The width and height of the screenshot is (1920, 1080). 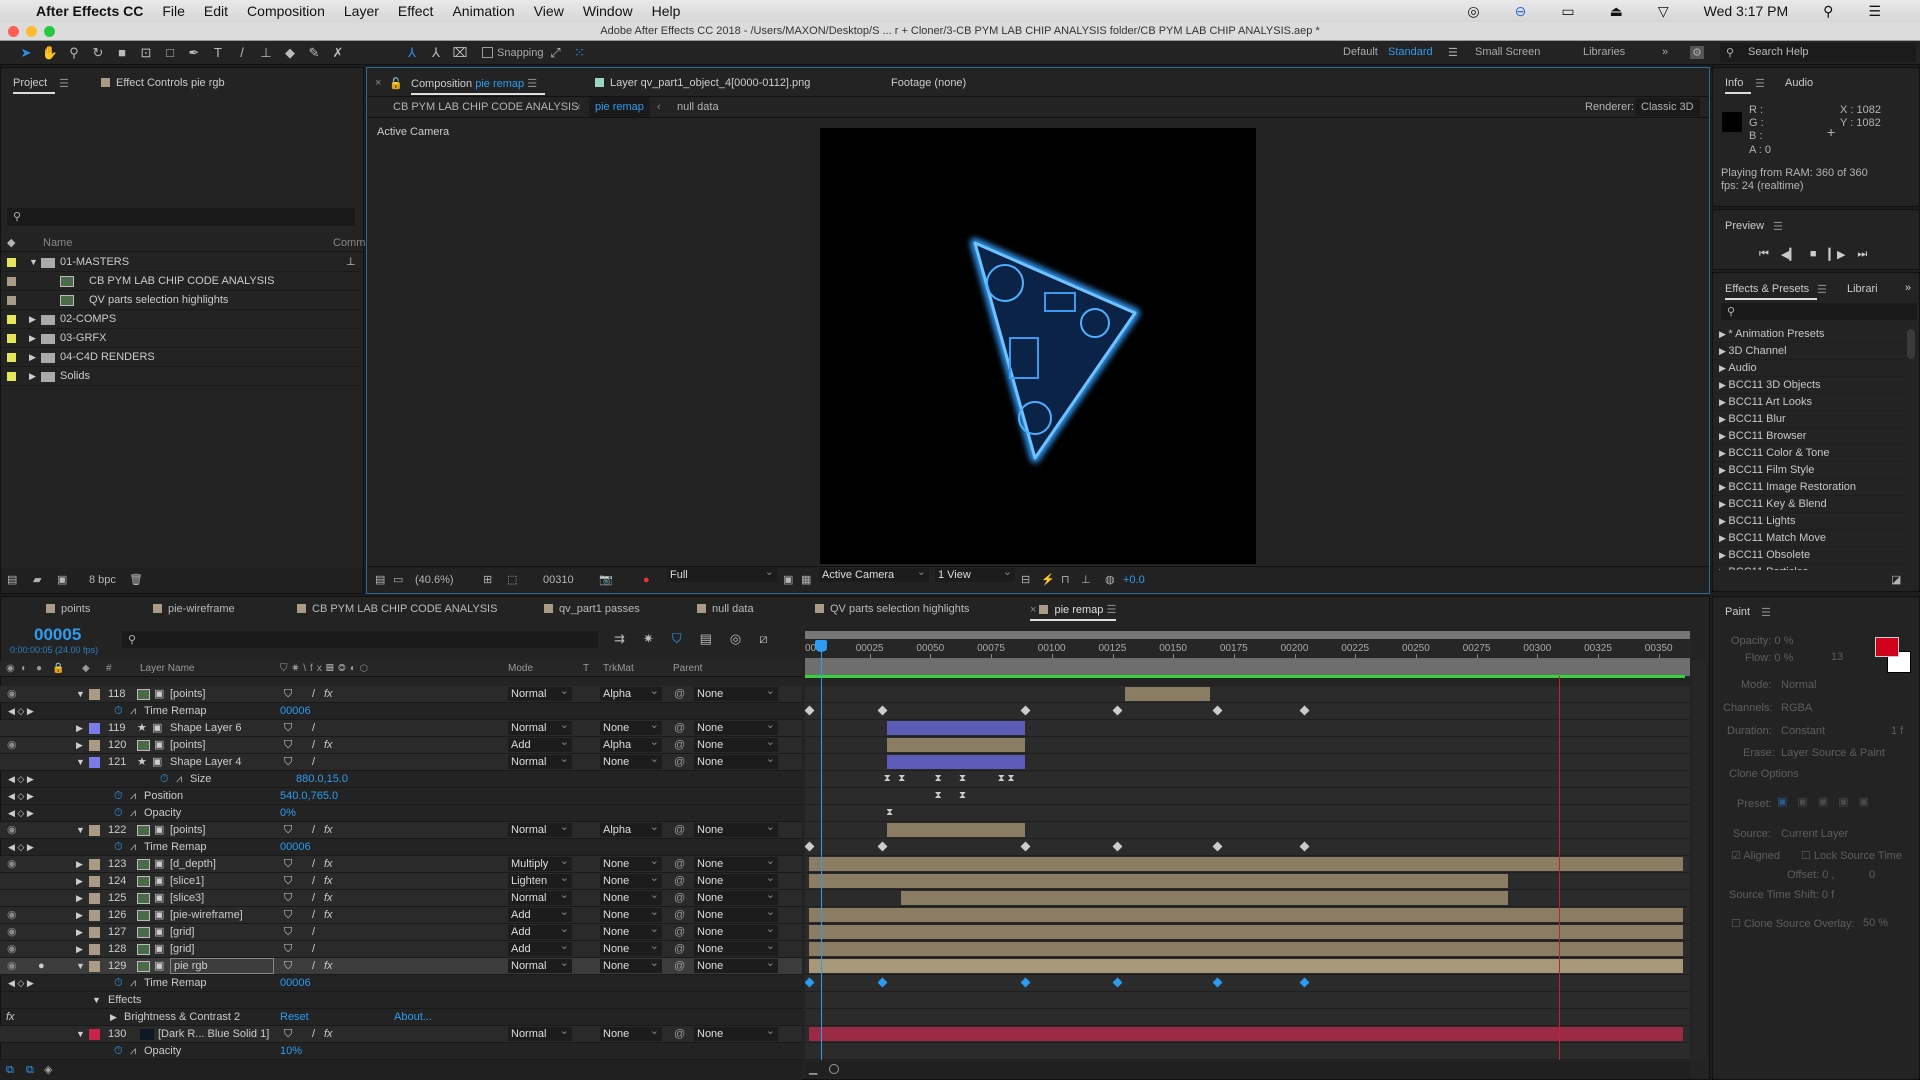 What do you see at coordinates (1865, 289) in the screenshot?
I see `tab-libraries: Librari` at bounding box center [1865, 289].